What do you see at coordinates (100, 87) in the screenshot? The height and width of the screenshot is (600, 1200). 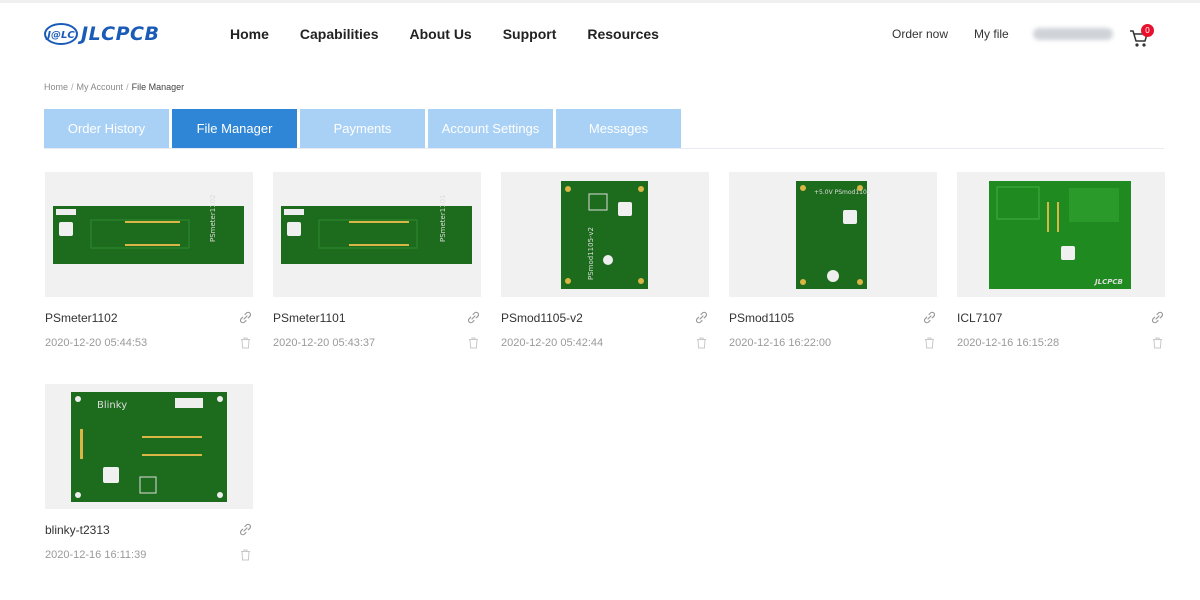 I see `breadcrumb-my-account: My Account` at bounding box center [100, 87].